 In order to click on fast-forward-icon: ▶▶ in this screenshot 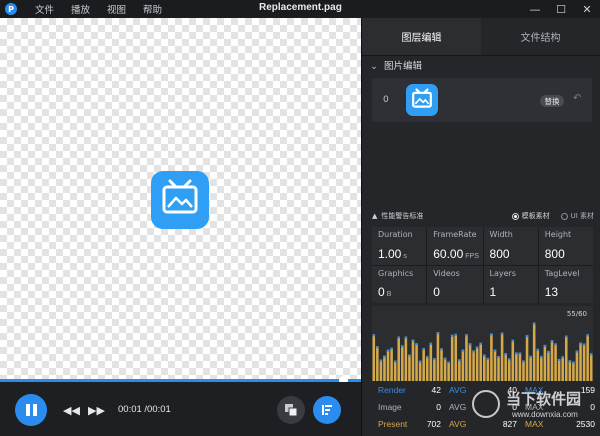, I will do `click(96, 410)`.